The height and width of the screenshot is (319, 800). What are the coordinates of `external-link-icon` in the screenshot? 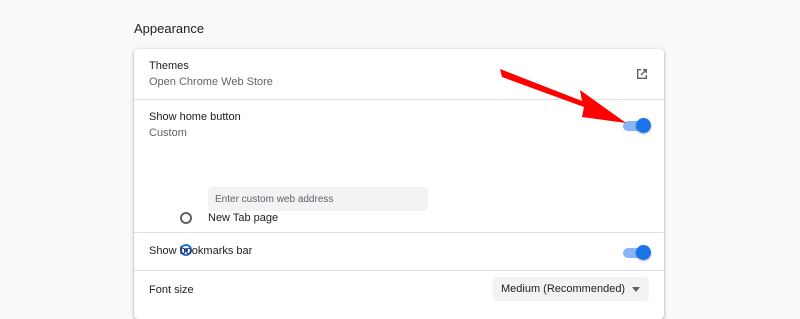 It's located at (642, 74).